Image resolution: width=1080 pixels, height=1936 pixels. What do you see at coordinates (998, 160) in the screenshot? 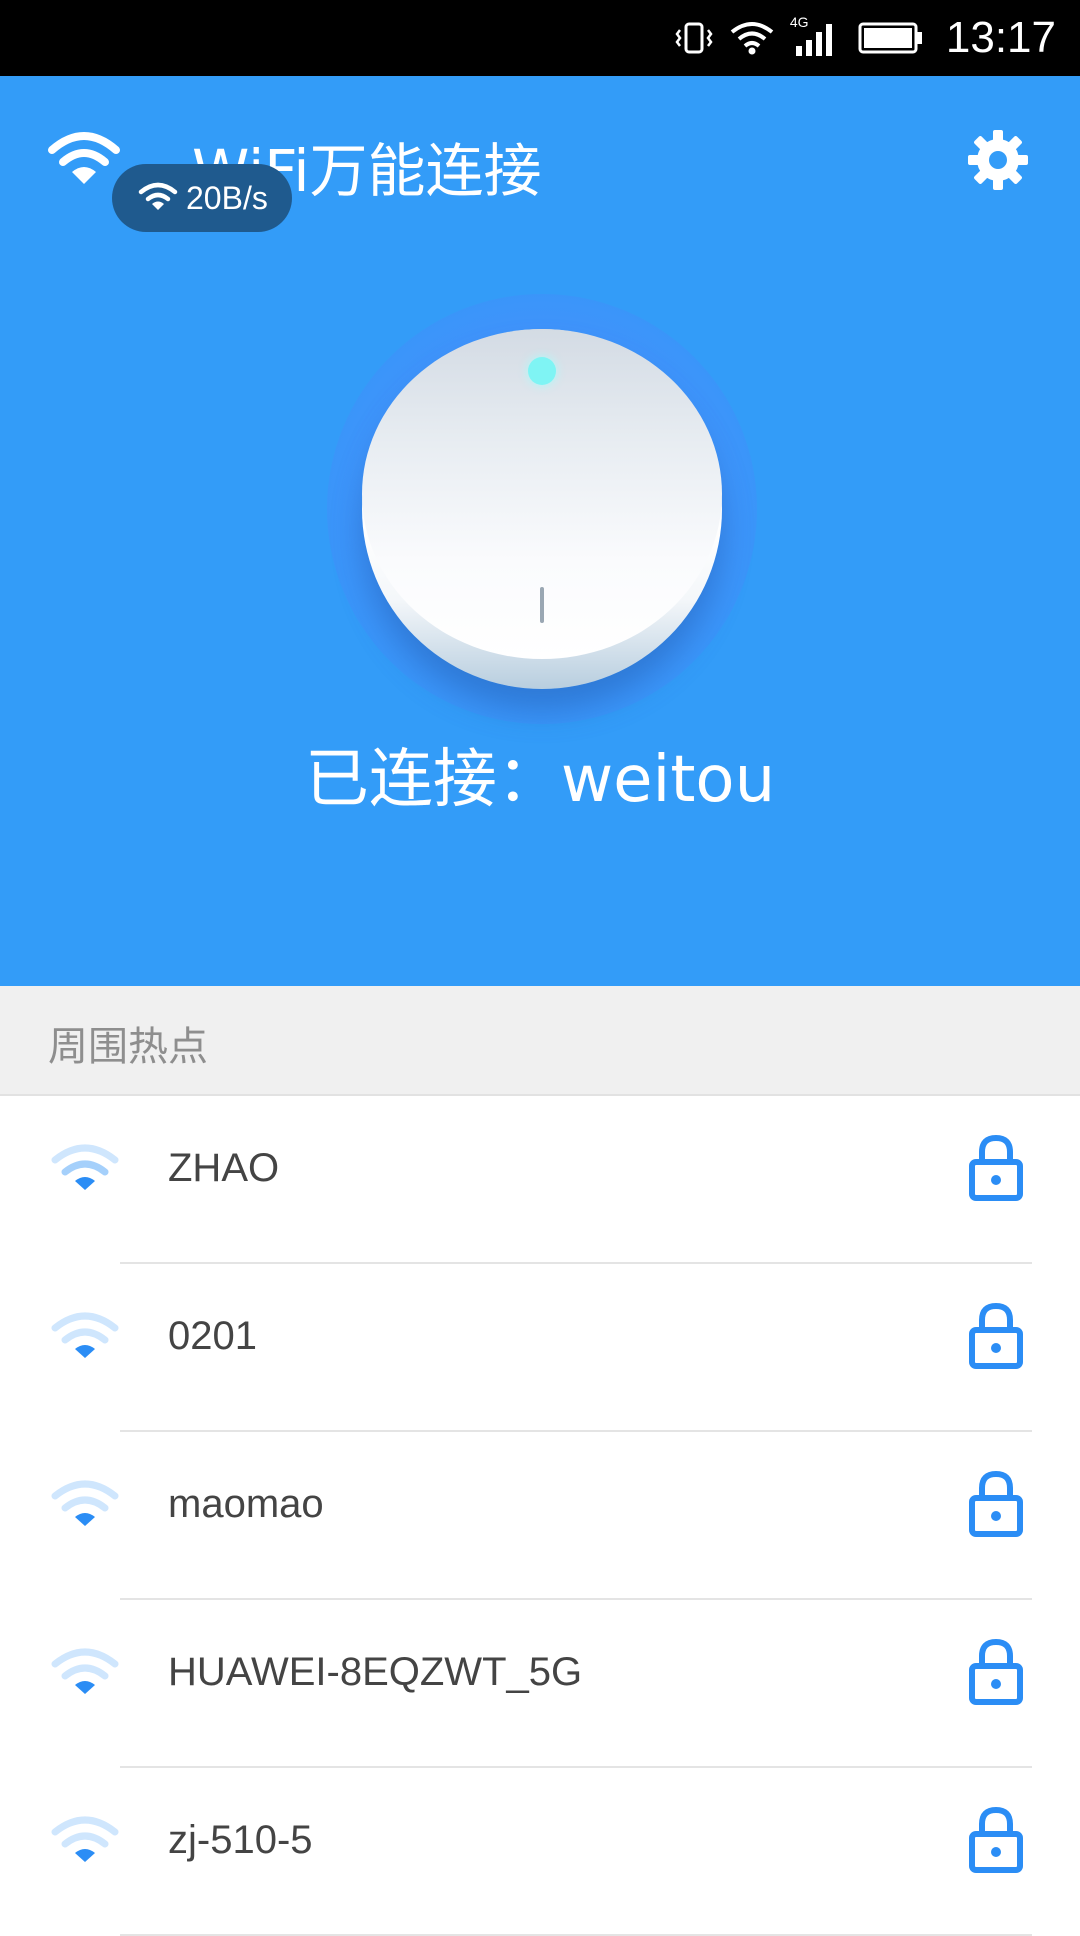
I see `settings-gear-icon` at bounding box center [998, 160].